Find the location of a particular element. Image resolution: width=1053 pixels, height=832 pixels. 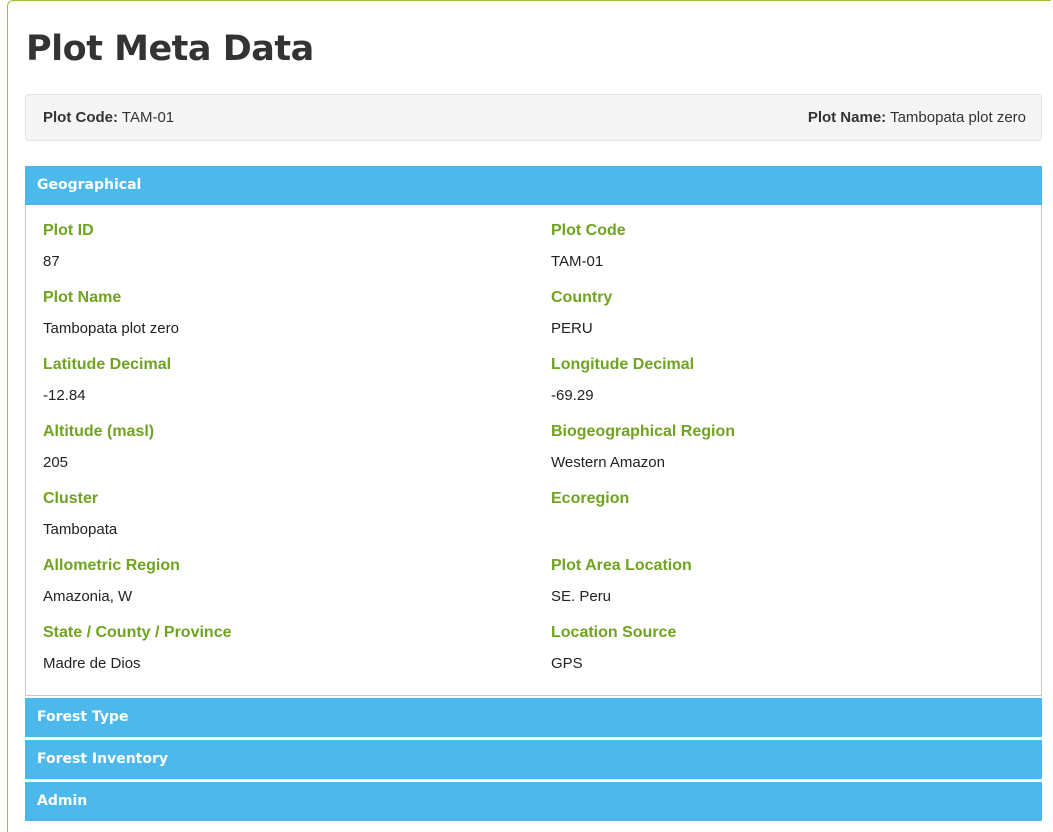

field-value: -12.84 is located at coordinates (64, 395).